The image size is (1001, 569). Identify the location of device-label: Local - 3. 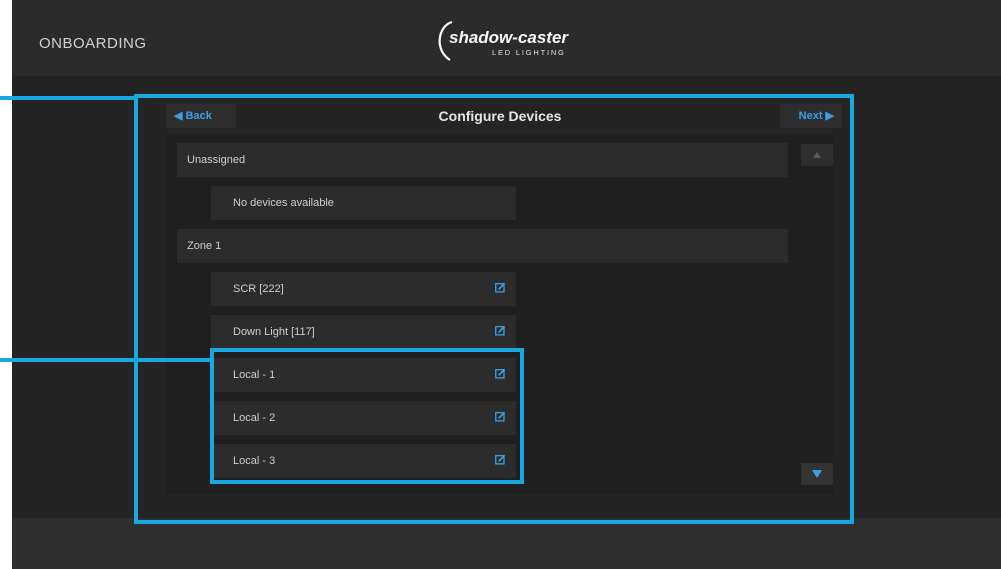
(254, 461).